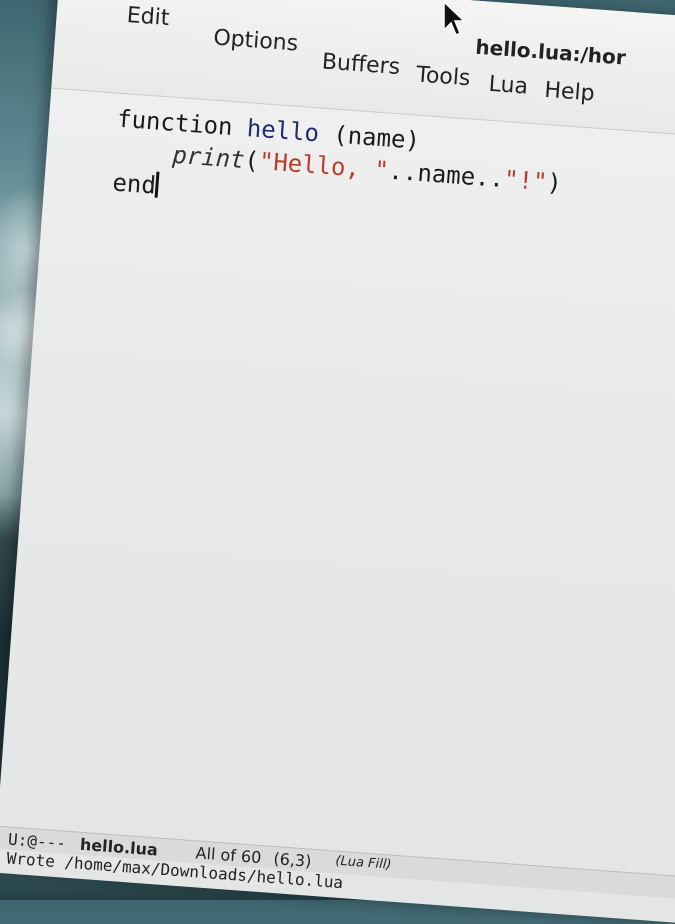 This screenshot has width=675, height=924. What do you see at coordinates (208, 157) in the screenshot?
I see `builtin-print: print` at bounding box center [208, 157].